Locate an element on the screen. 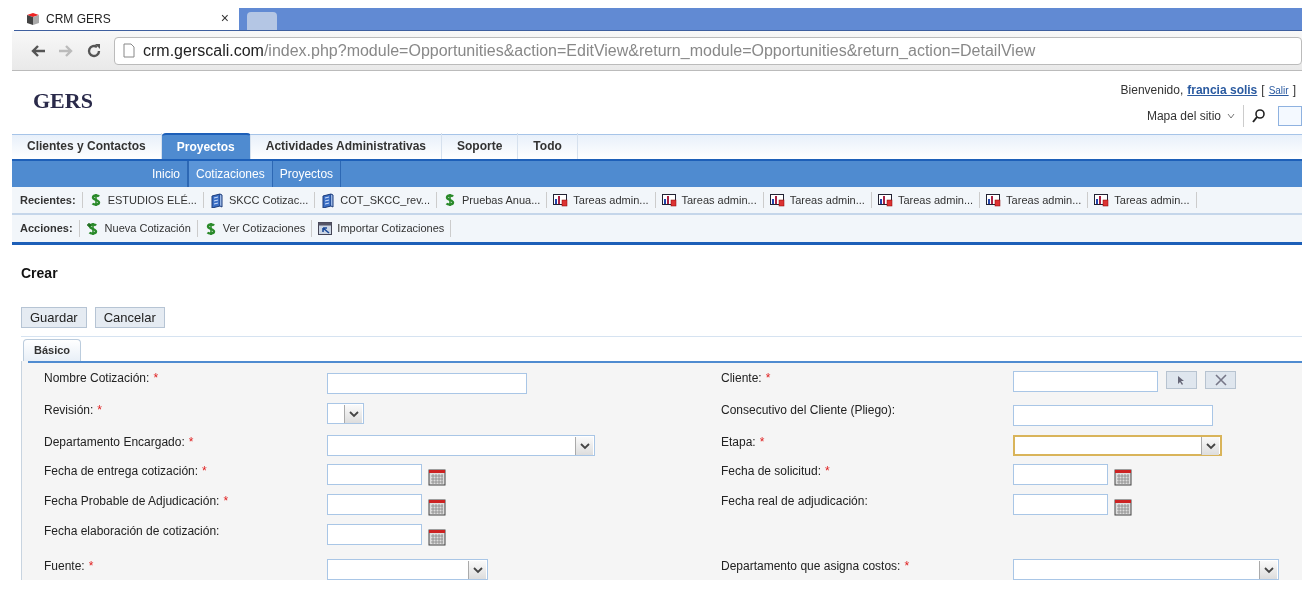 This screenshot has height=599, width=1302. action-link: Importar Cotizaciones is located at coordinates (382, 228).